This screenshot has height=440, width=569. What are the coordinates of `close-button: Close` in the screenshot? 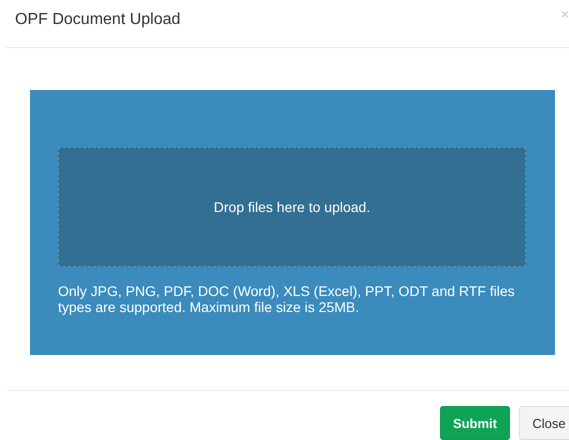 It's located at (544, 423).